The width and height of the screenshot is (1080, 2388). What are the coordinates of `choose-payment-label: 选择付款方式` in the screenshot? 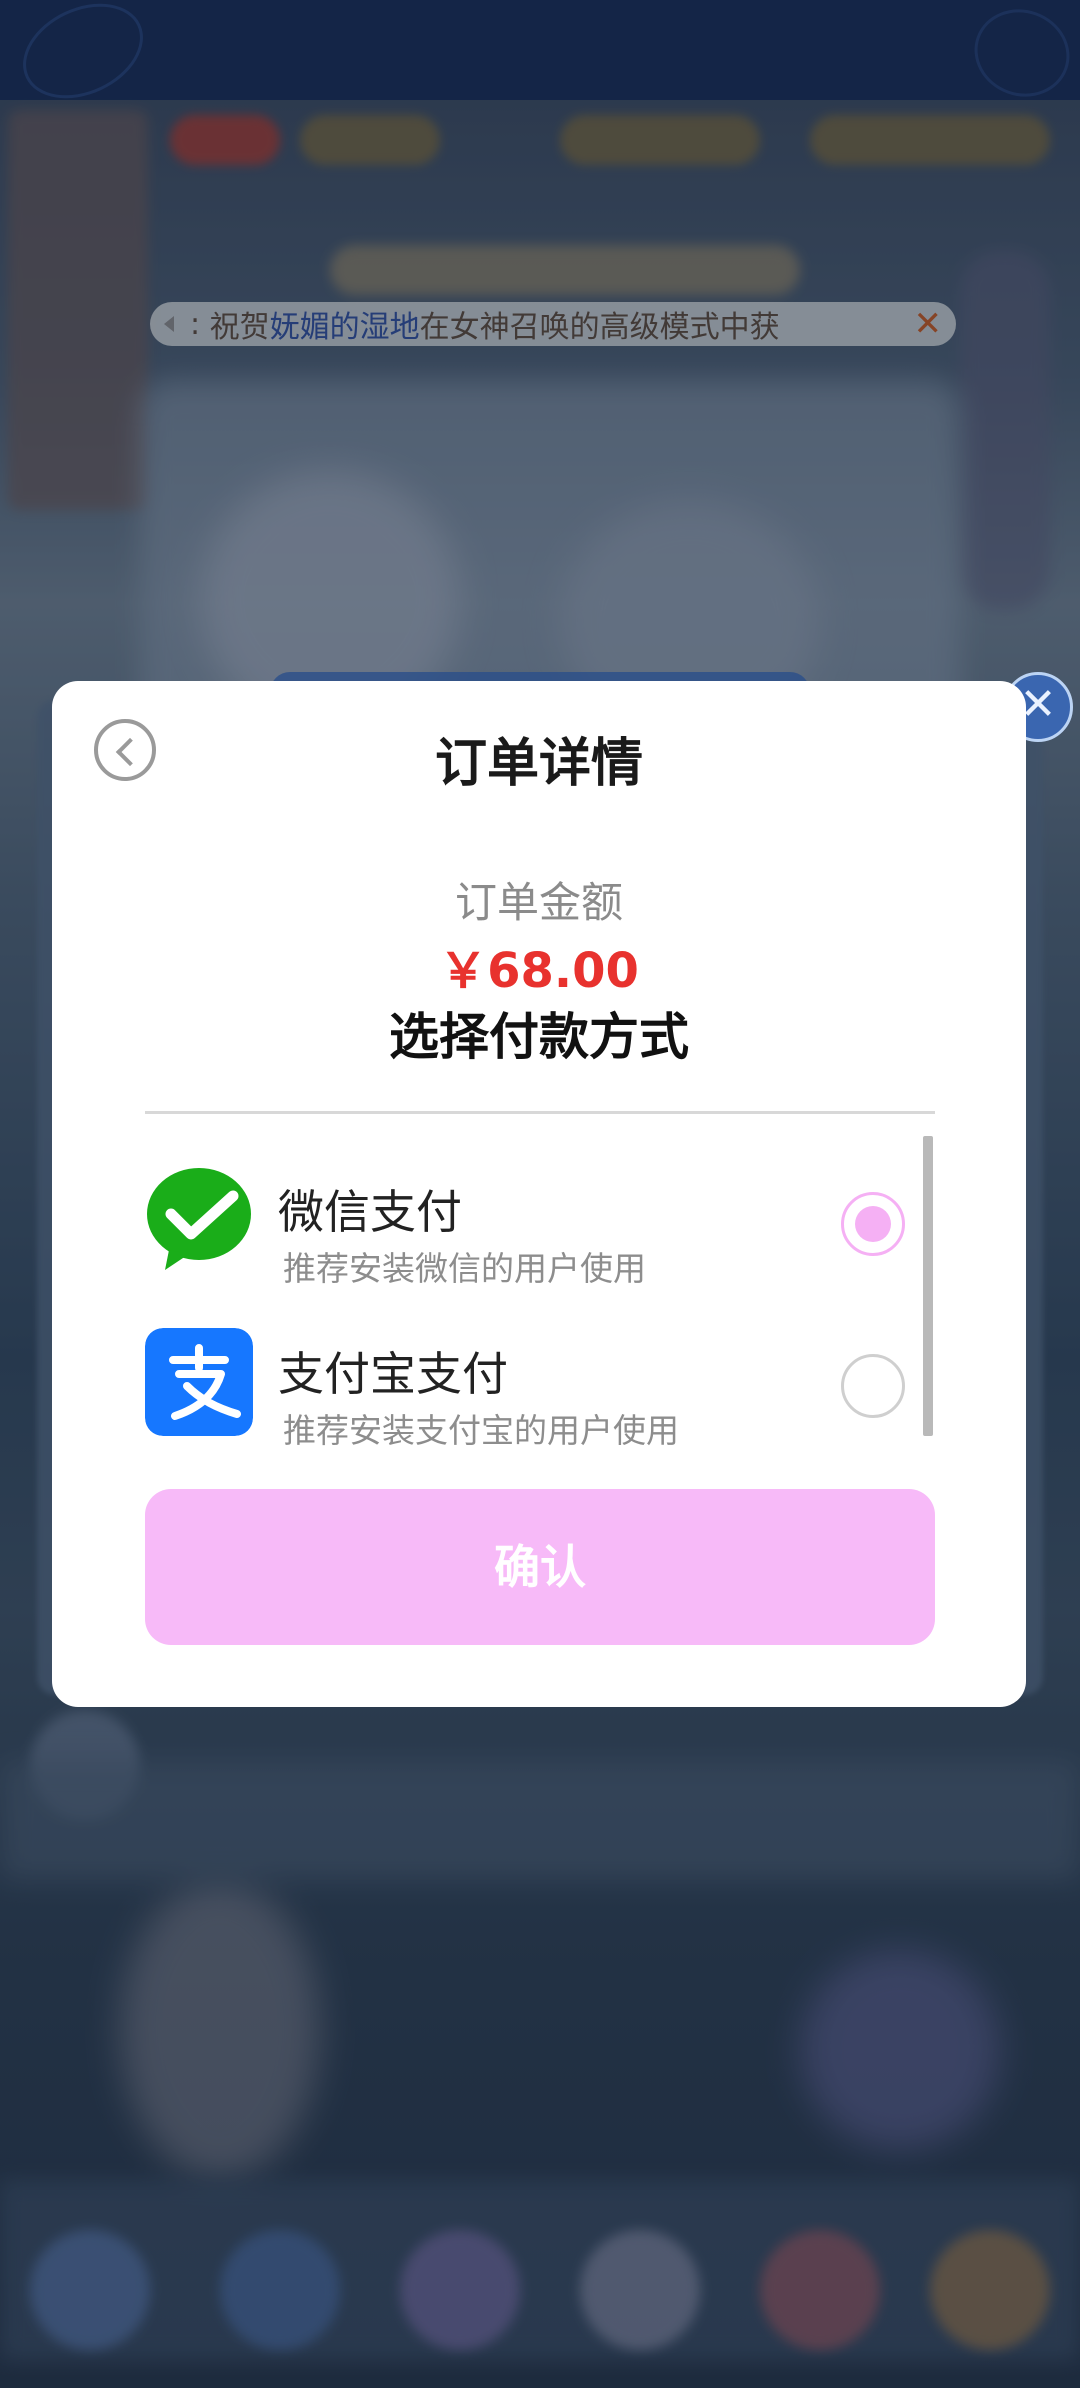 It's located at (539, 1037).